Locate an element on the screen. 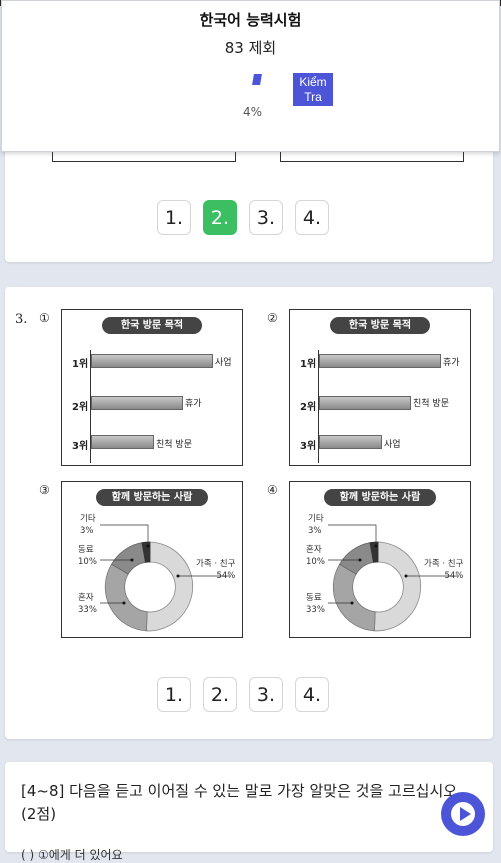 This screenshot has width=501, height=863. question-number: 3. is located at coordinates (21, 319).